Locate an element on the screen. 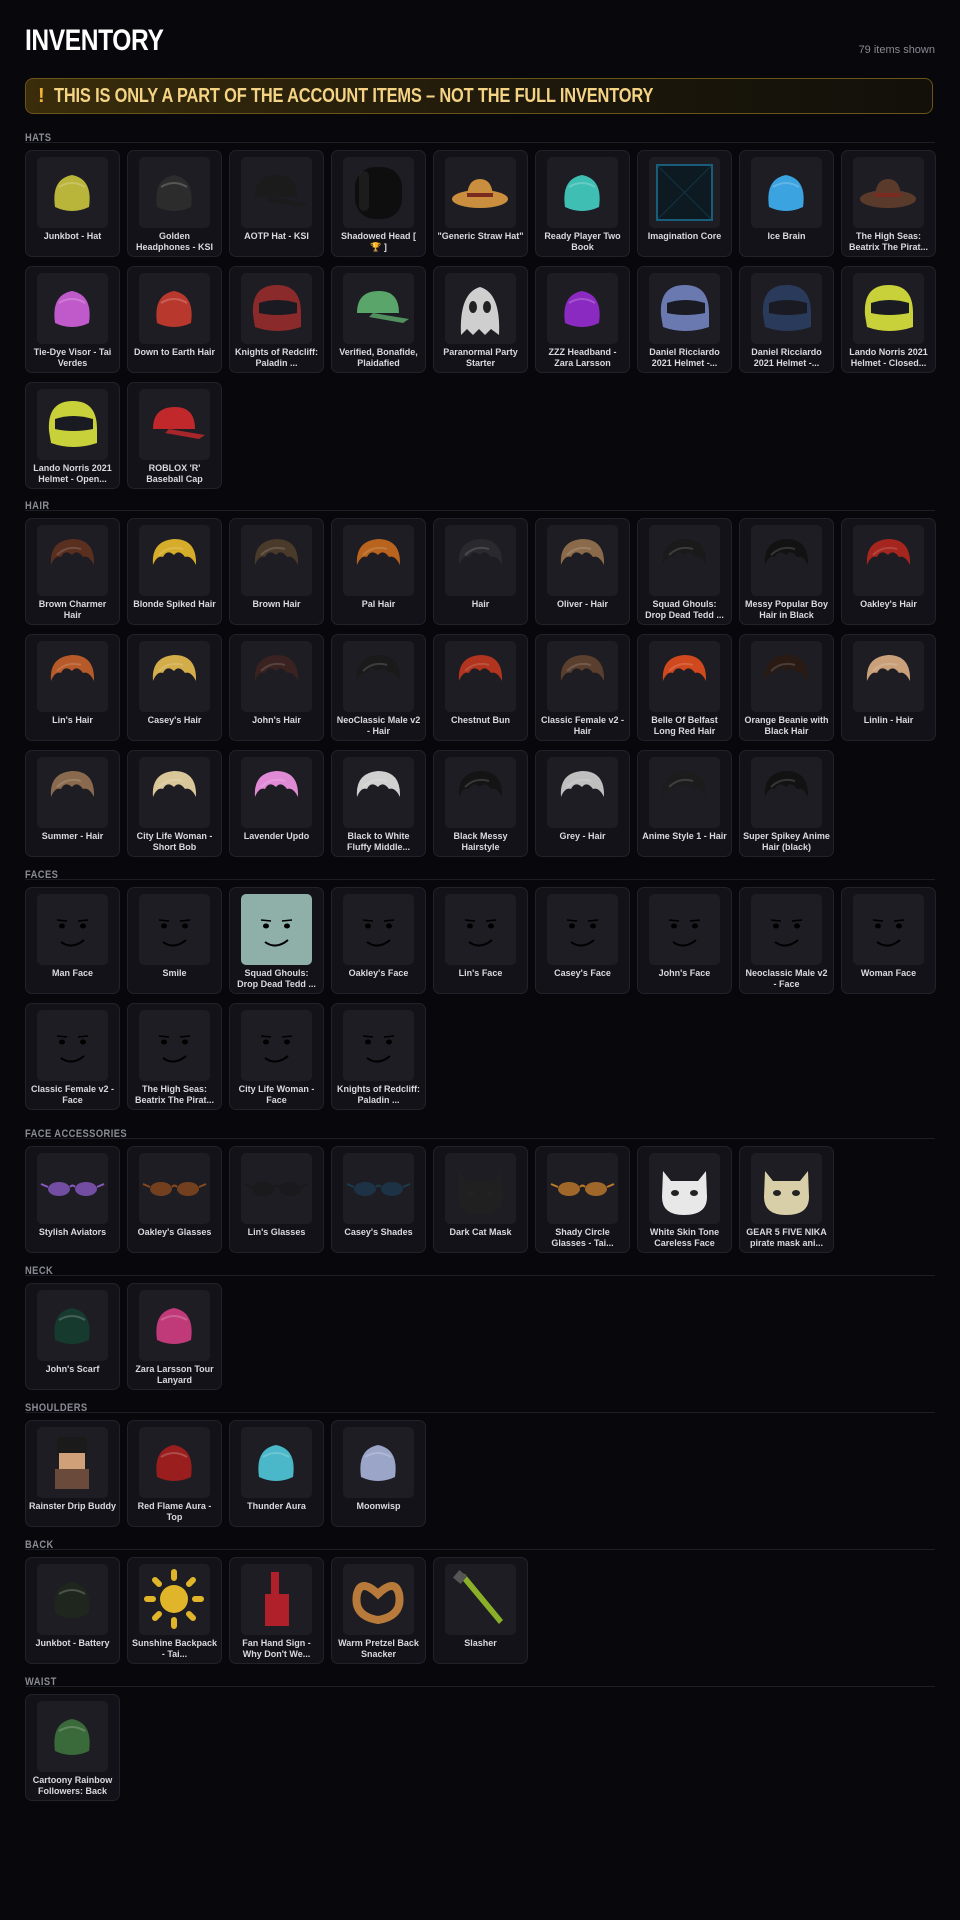  item-card: Lin's Hair is located at coordinates (72, 687).